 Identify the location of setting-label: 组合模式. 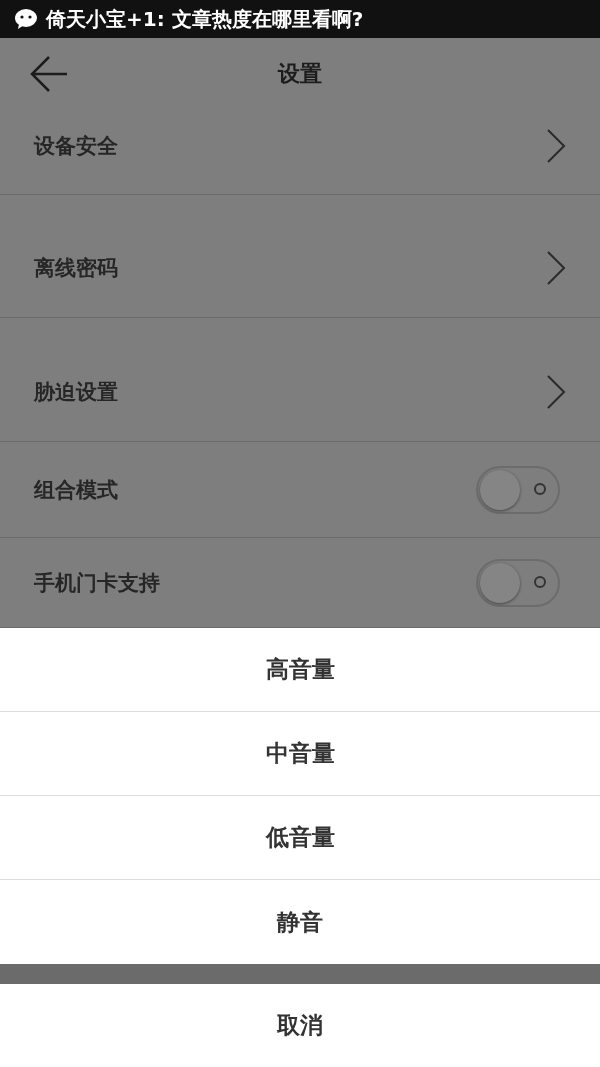
(76, 489).